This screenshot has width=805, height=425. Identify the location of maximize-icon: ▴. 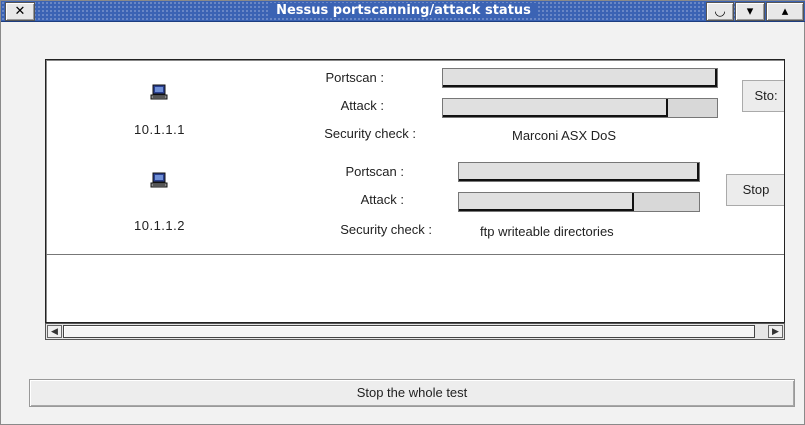
(785, 11).